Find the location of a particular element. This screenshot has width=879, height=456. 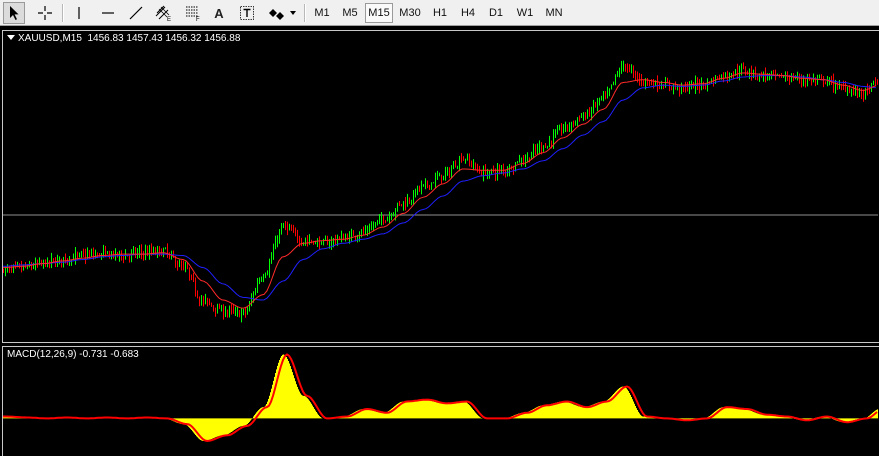

fibonacci-tool-button: F is located at coordinates (193, 13).